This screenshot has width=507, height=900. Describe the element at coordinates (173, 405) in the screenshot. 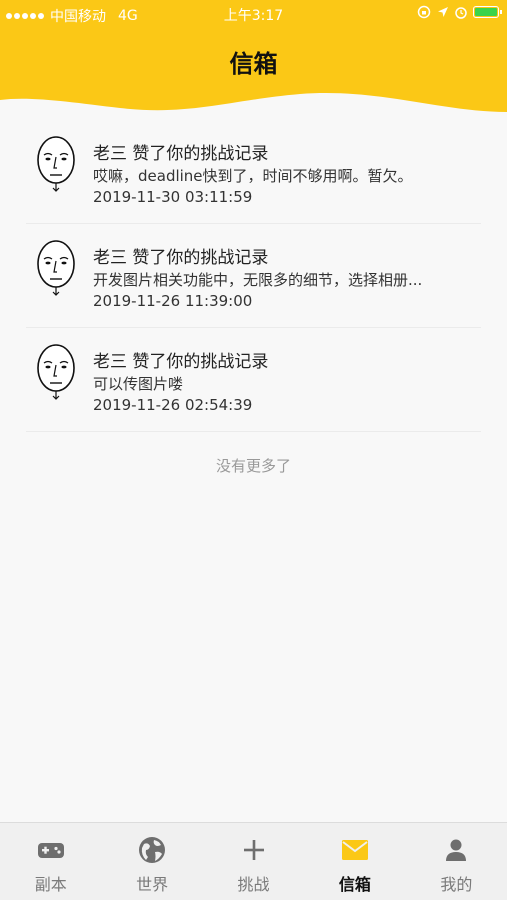

I see `message-time: 2019-11-26 02:54:39` at that location.